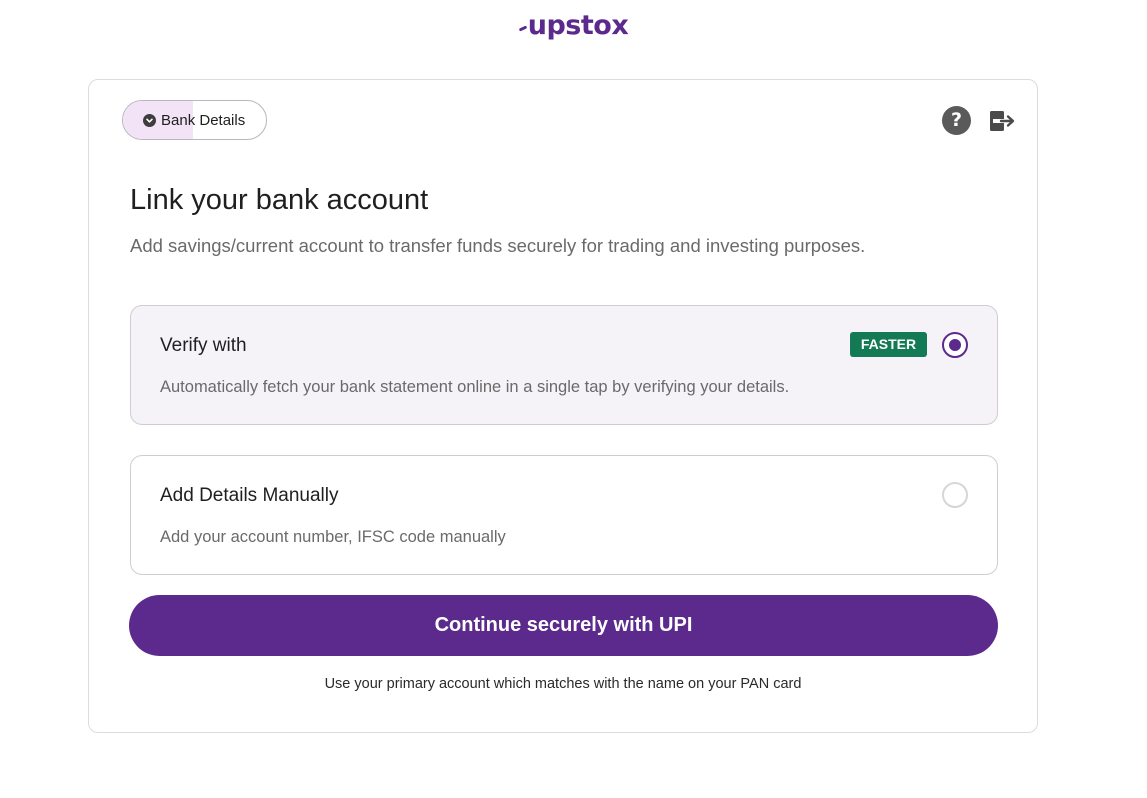 Image resolution: width=1147 pixels, height=798 pixels. I want to click on page-title: Link your bank account, so click(279, 200).